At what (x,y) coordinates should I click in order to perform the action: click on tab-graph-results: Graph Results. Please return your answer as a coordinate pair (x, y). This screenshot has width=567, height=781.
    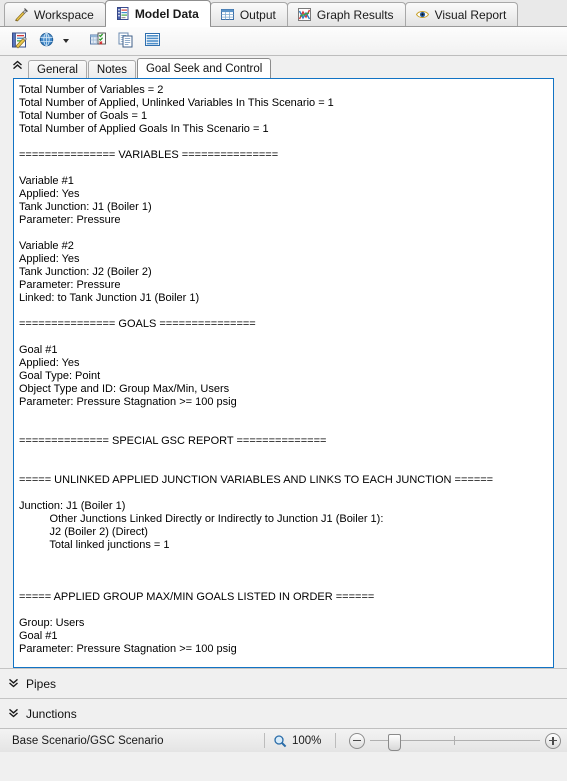
    Looking at the image, I should click on (346, 14).